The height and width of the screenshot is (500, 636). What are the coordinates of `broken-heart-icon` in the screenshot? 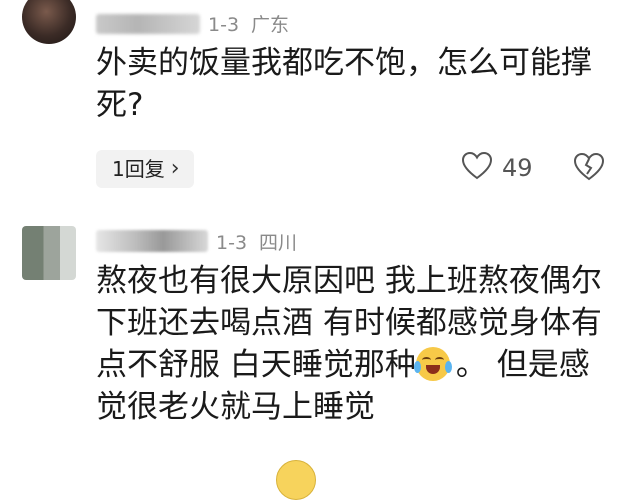 It's located at (589, 168).